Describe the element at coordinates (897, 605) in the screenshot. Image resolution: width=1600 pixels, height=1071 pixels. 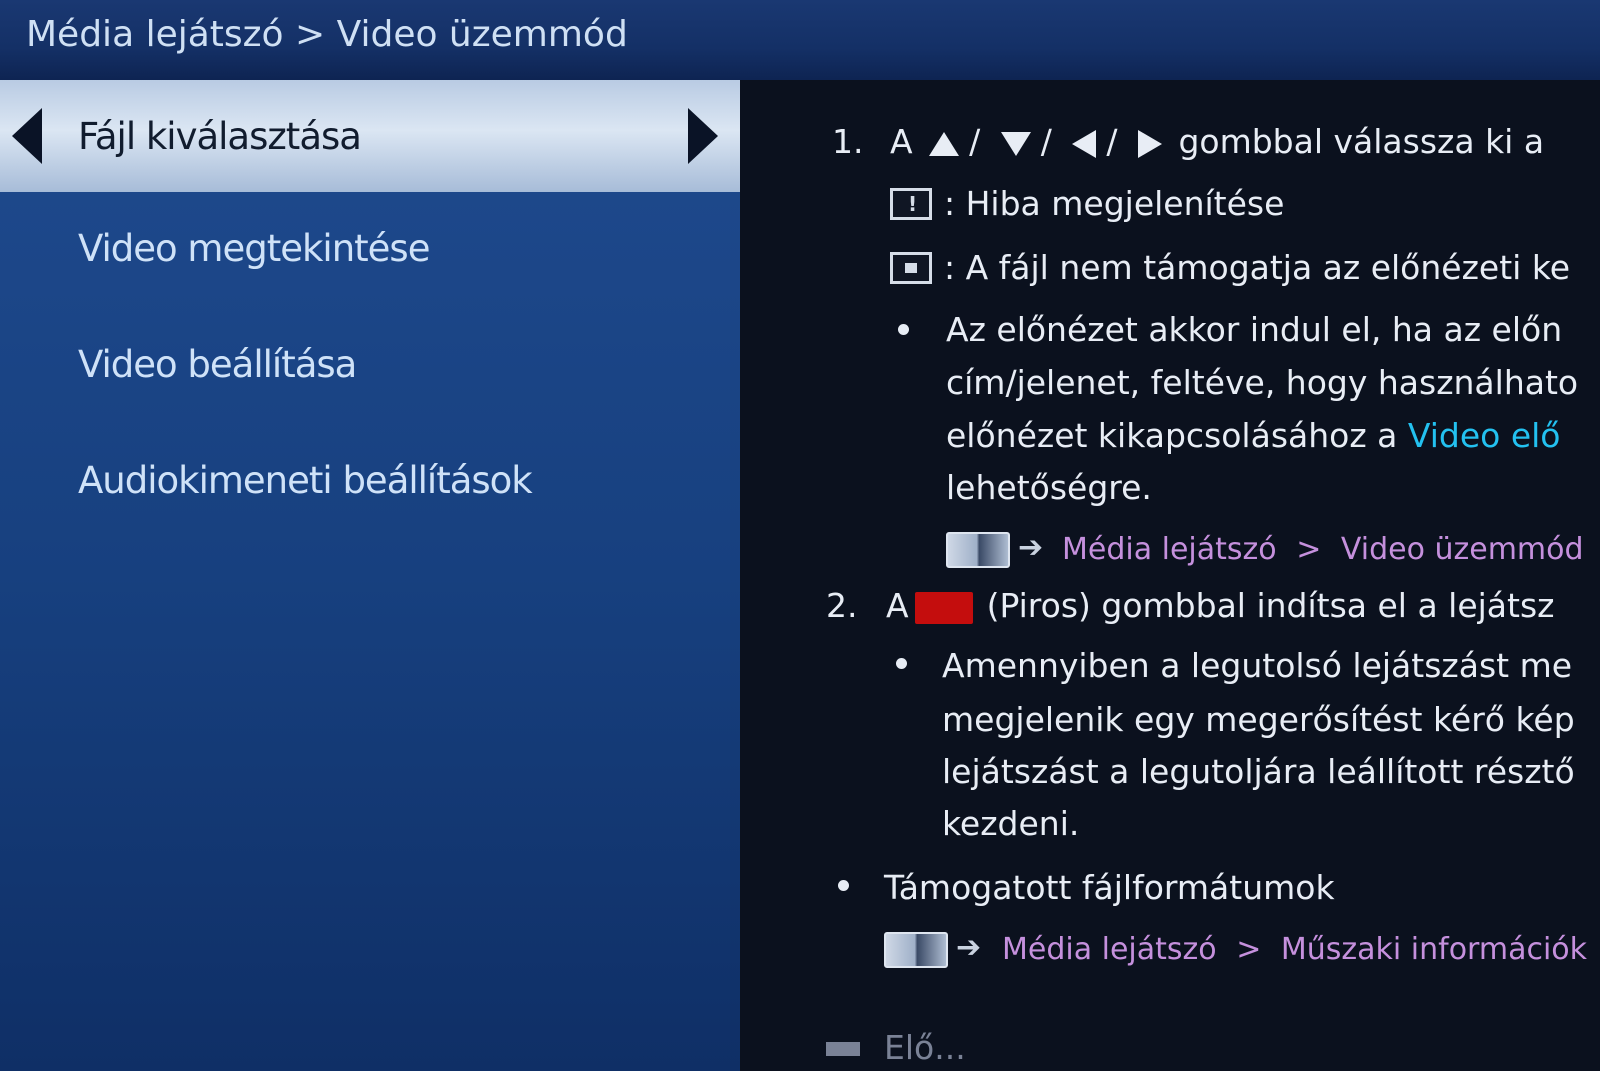
I see `step-2-prefix: A` at that location.